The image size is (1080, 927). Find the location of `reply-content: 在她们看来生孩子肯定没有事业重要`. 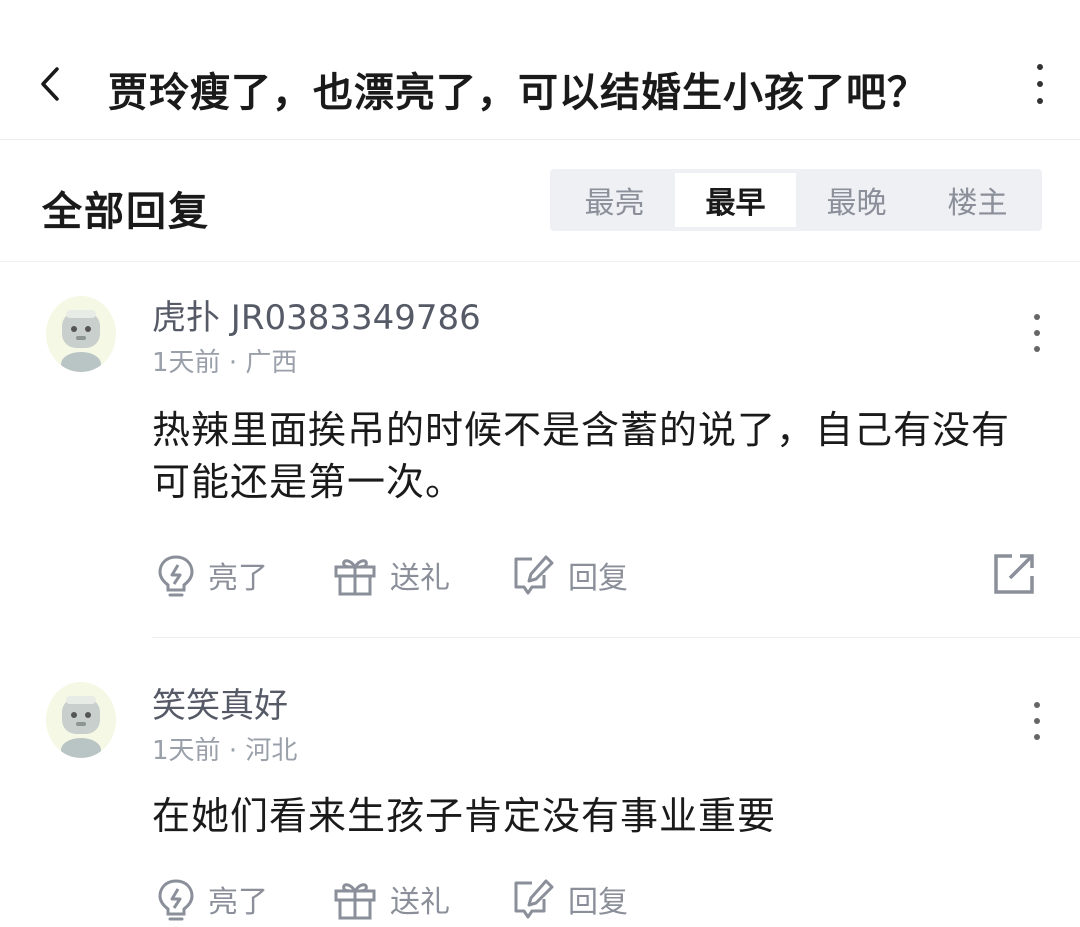

reply-content: 在她们看来生孩子肯定没有事业重要 is located at coordinates (464, 816).